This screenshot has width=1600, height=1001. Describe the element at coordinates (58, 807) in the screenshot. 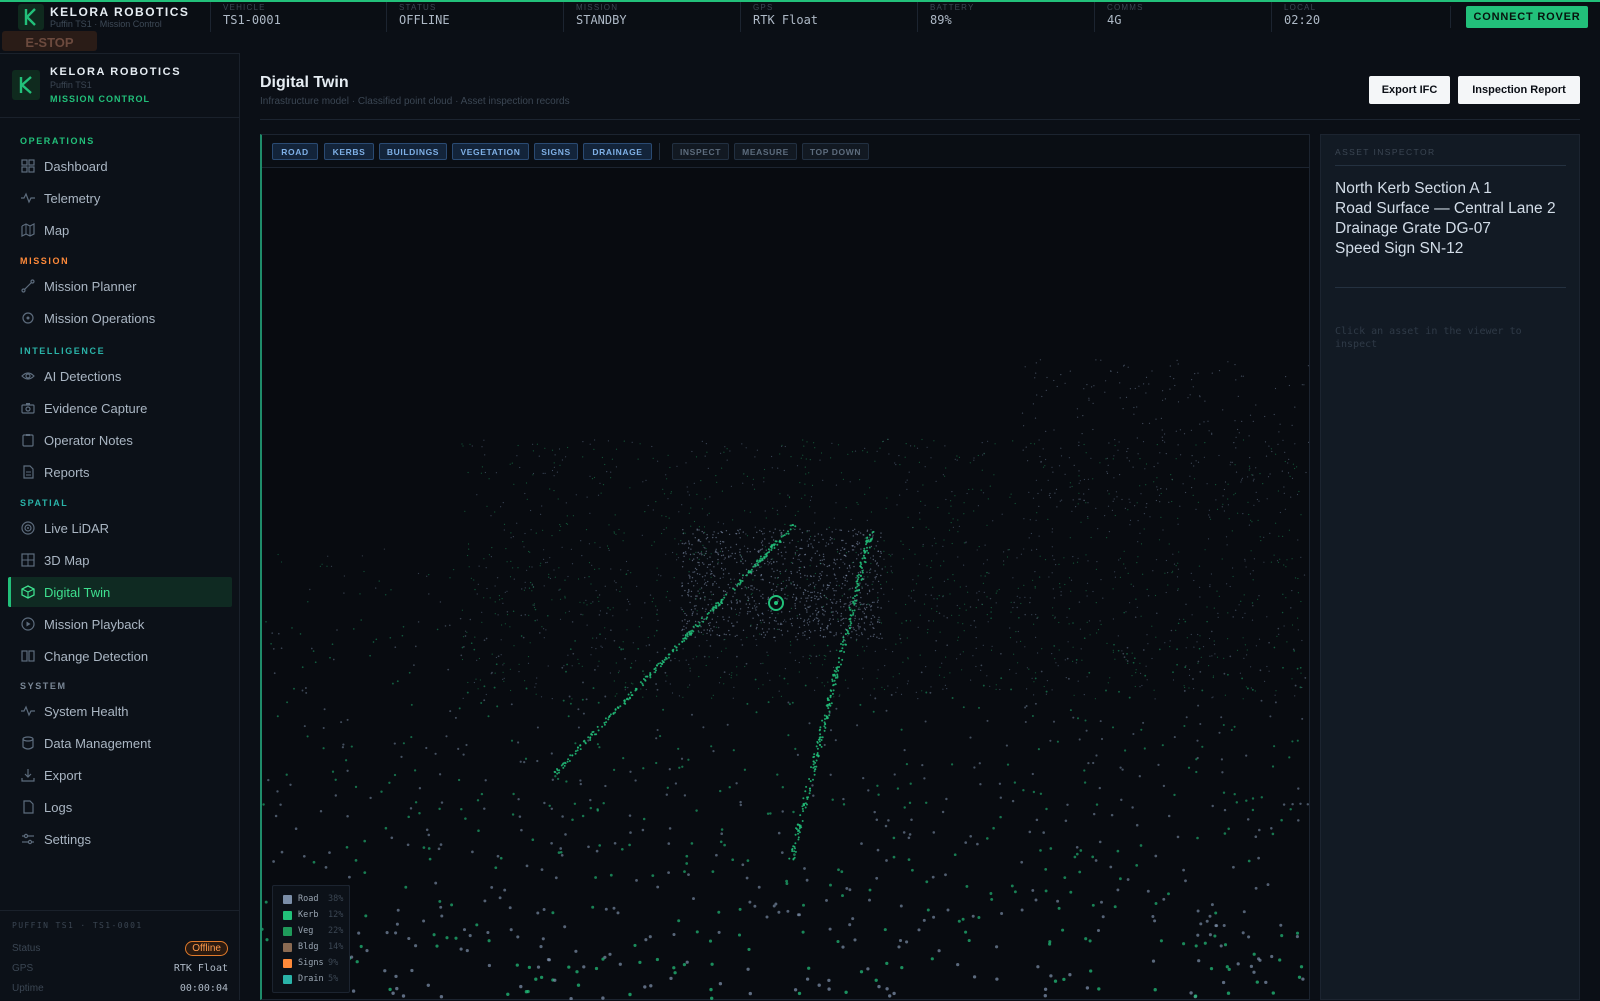

I see `sidebar-item-label: Logs` at that location.